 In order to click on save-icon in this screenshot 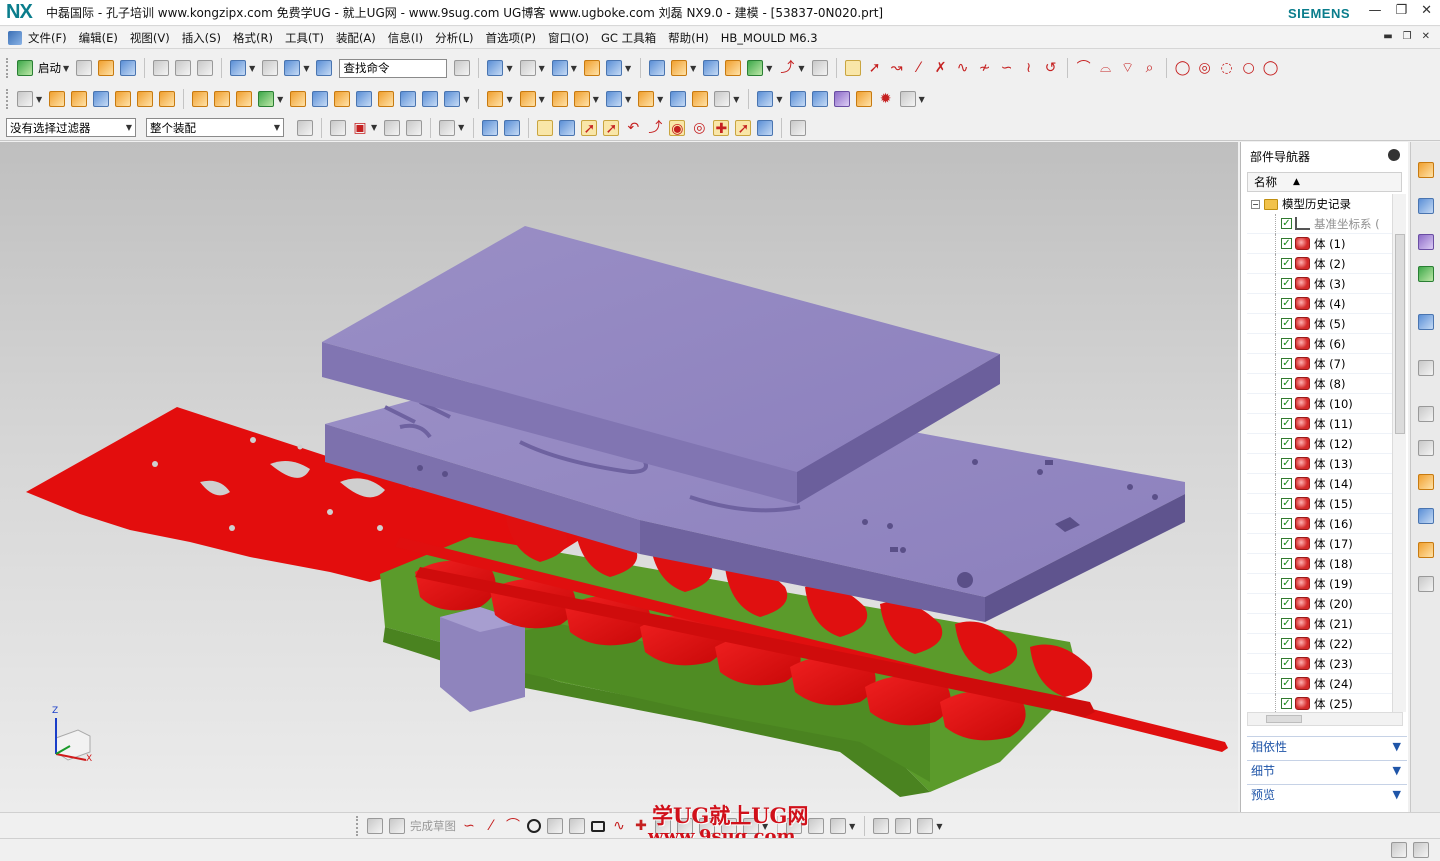, I will do `click(128, 68)`.